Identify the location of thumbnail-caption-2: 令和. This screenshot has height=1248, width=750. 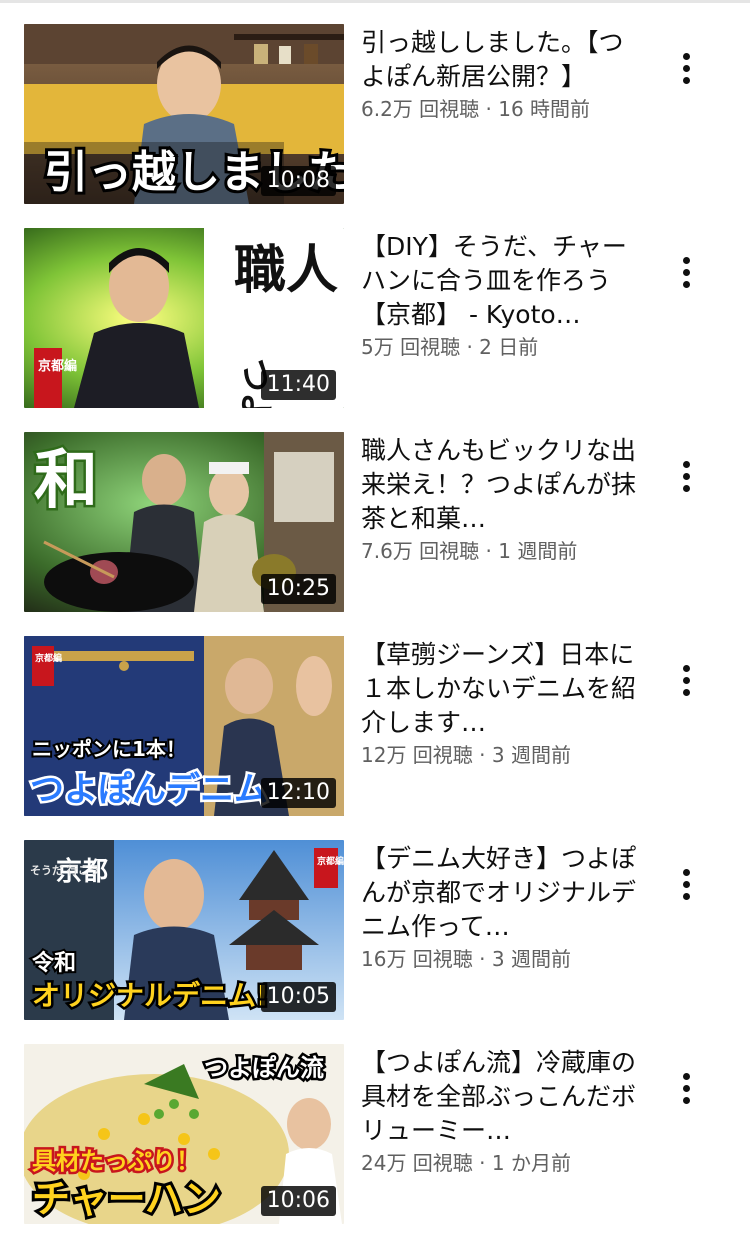
(54, 963).